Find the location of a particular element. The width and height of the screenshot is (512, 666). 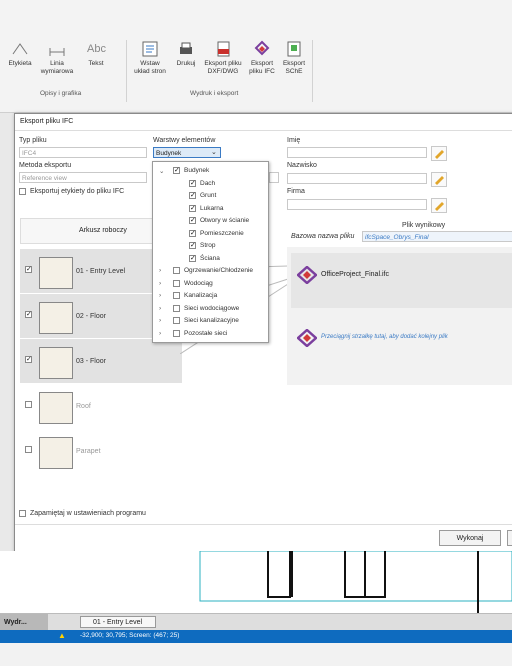

export-ifc-button: Eksport pliku IFC is located at coordinates (262, 58).